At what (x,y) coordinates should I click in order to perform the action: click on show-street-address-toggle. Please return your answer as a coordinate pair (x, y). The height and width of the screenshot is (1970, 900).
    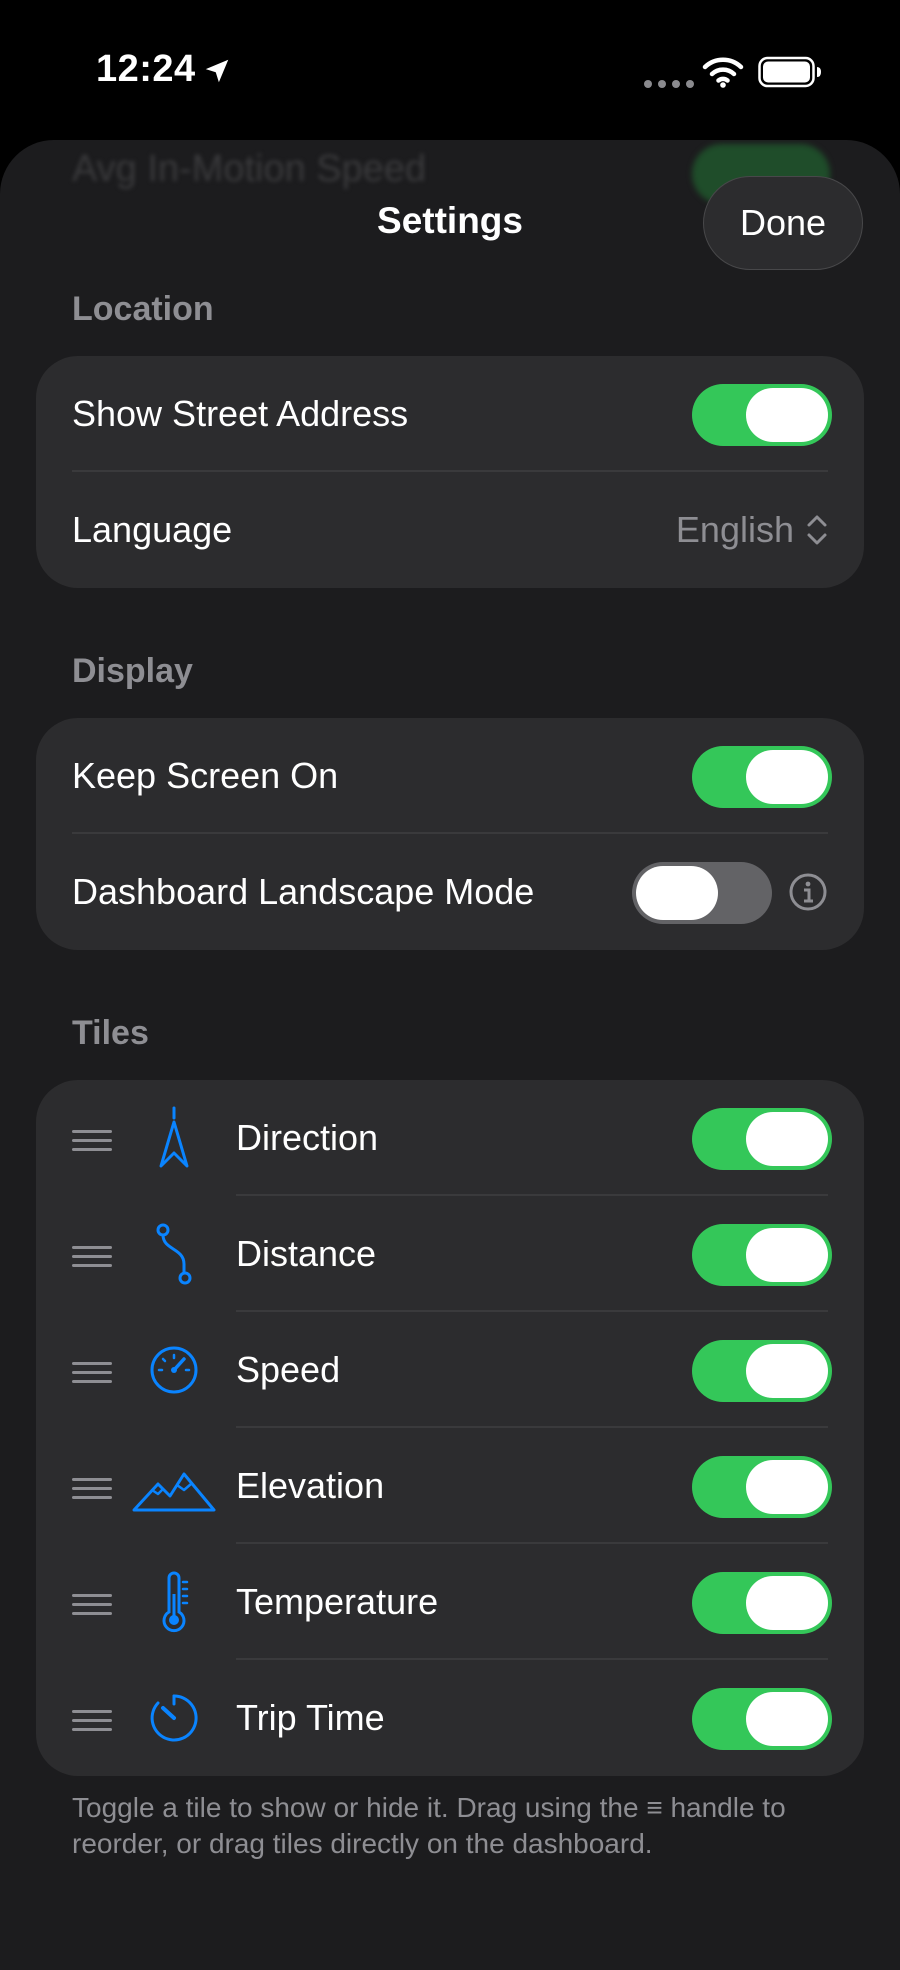
    Looking at the image, I should click on (762, 415).